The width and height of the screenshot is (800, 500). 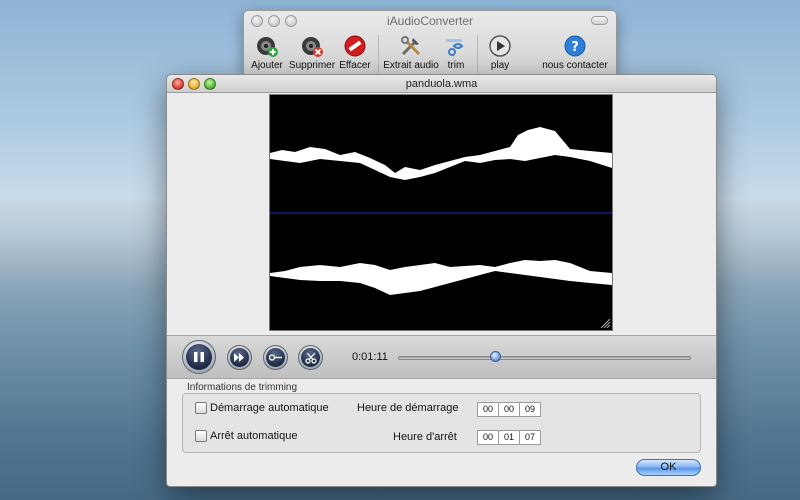 I want to click on marker-icon, so click(x=275, y=357).